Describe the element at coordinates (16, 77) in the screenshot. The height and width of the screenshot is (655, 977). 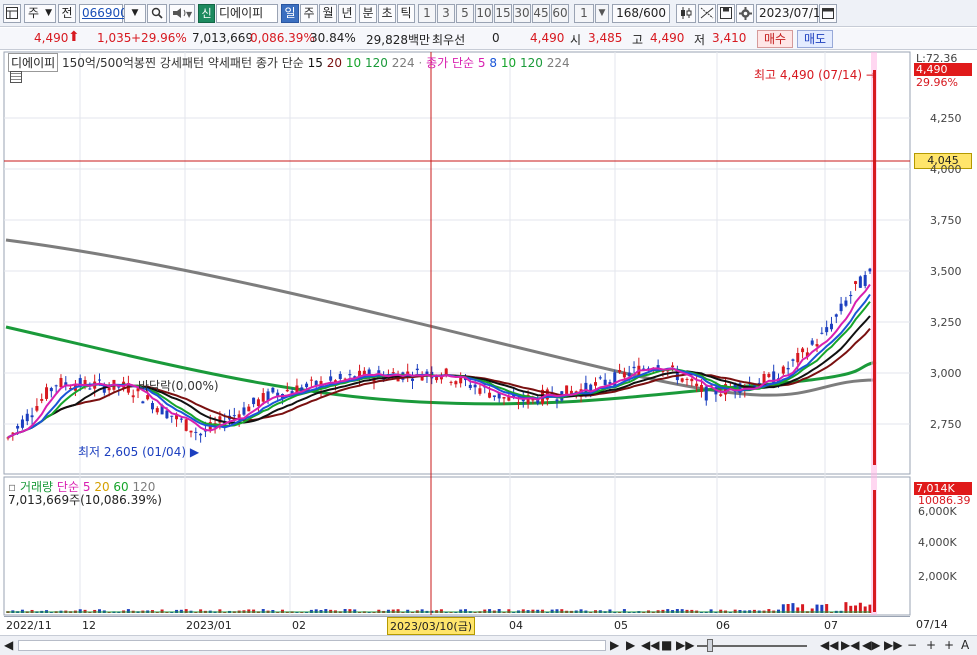
I see `grid-table-icon` at that location.